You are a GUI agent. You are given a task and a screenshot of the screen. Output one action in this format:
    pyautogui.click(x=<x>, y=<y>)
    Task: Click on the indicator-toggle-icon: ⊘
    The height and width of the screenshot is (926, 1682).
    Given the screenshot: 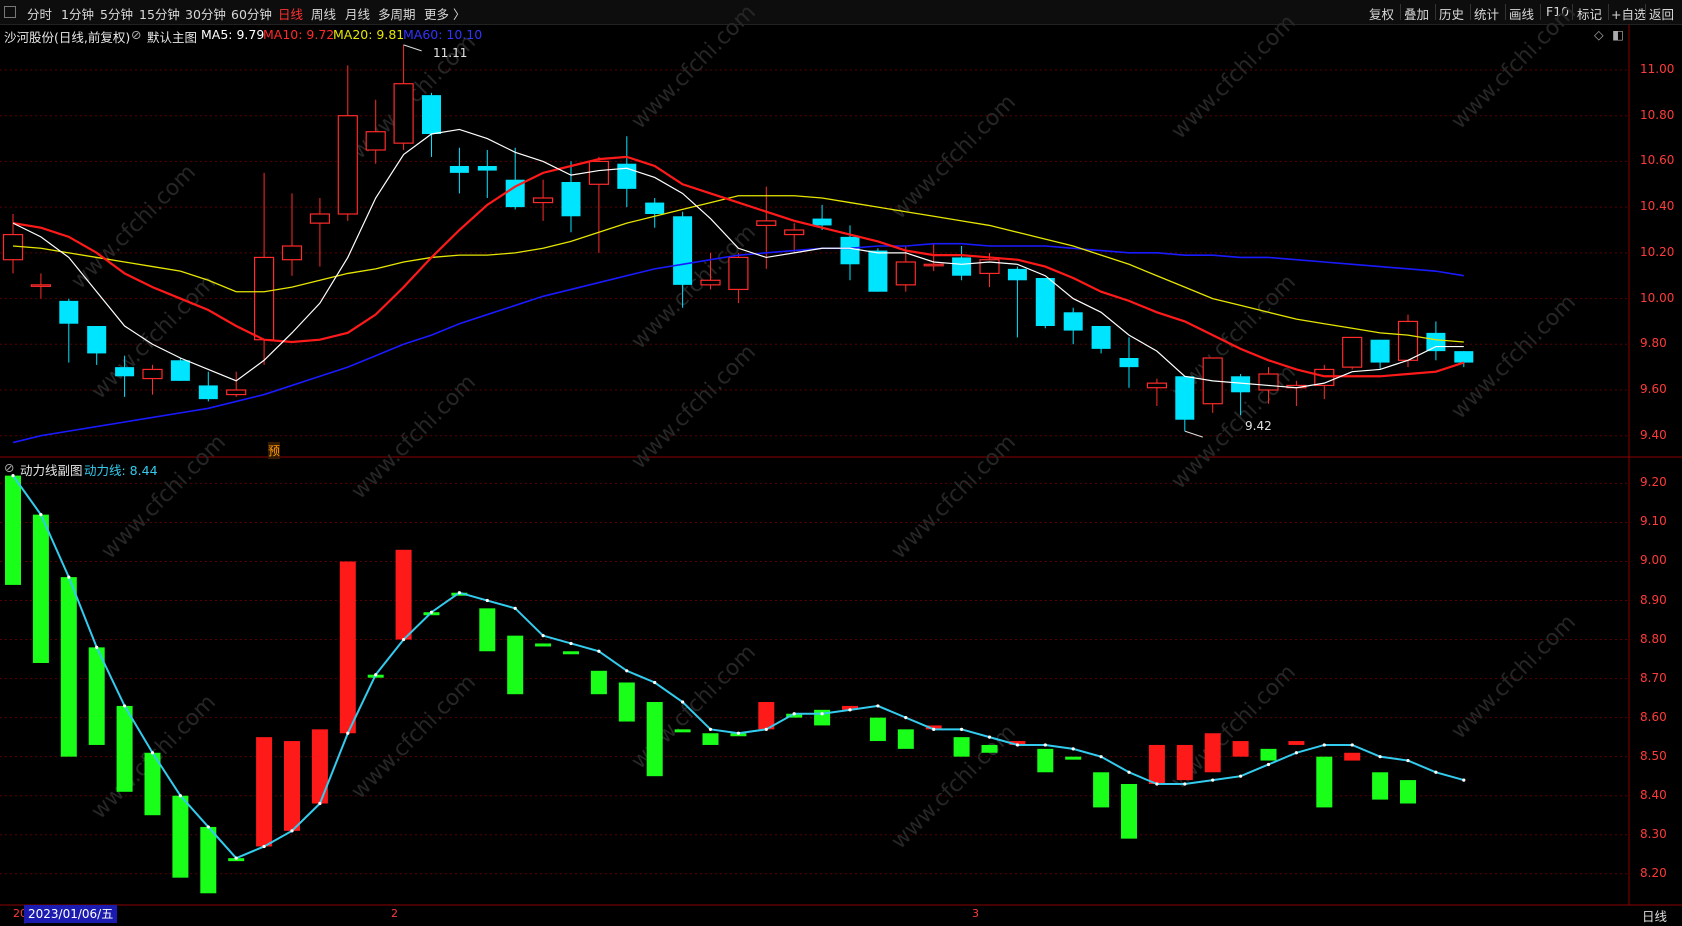 What is the action you would take?
    pyautogui.click(x=136, y=34)
    